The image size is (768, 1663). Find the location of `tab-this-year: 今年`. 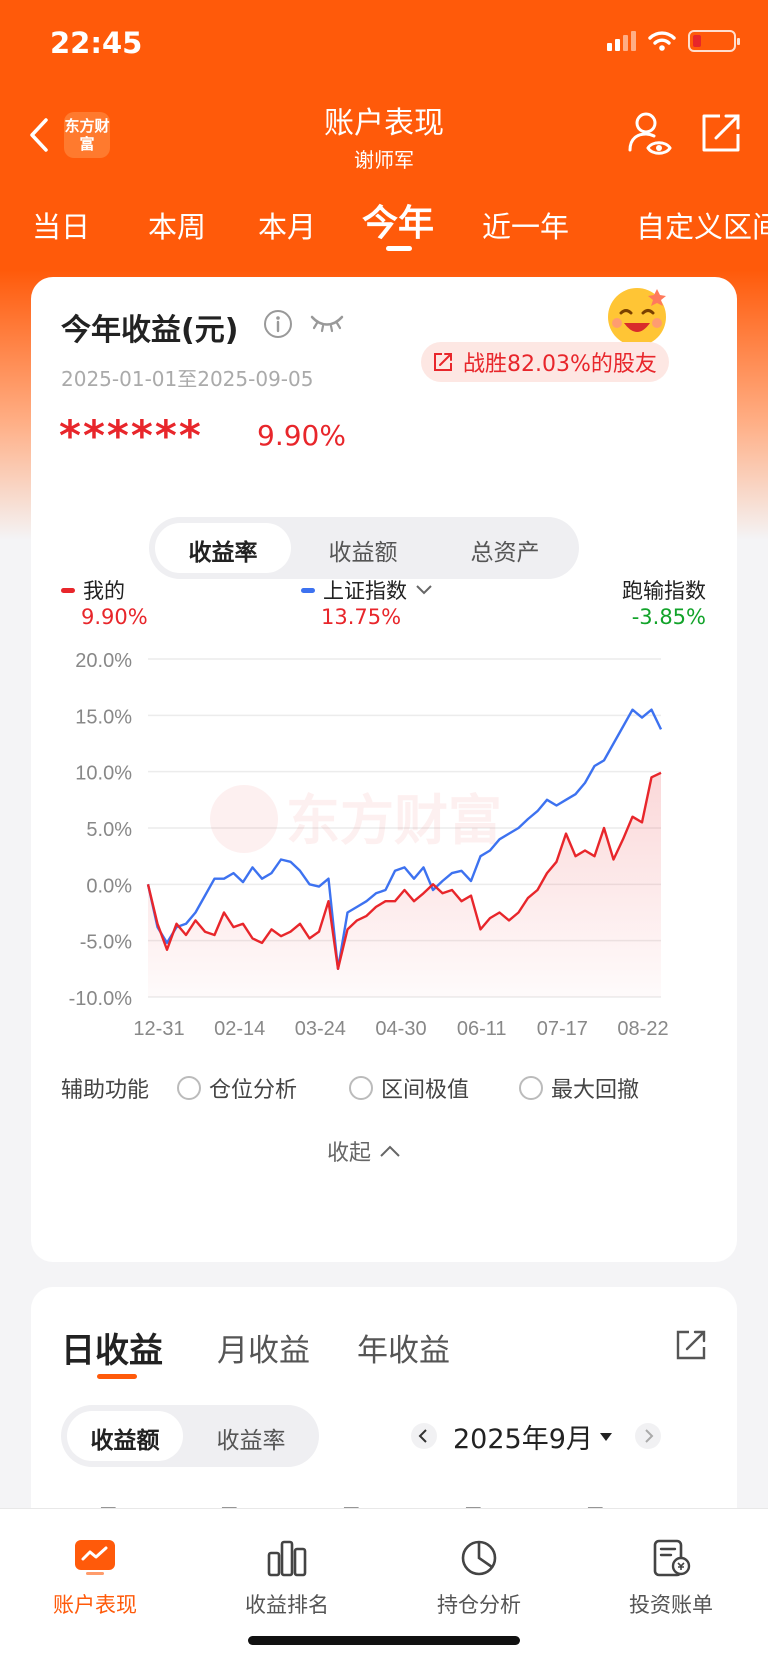

tab-this-year: 今年 is located at coordinates (398, 220).